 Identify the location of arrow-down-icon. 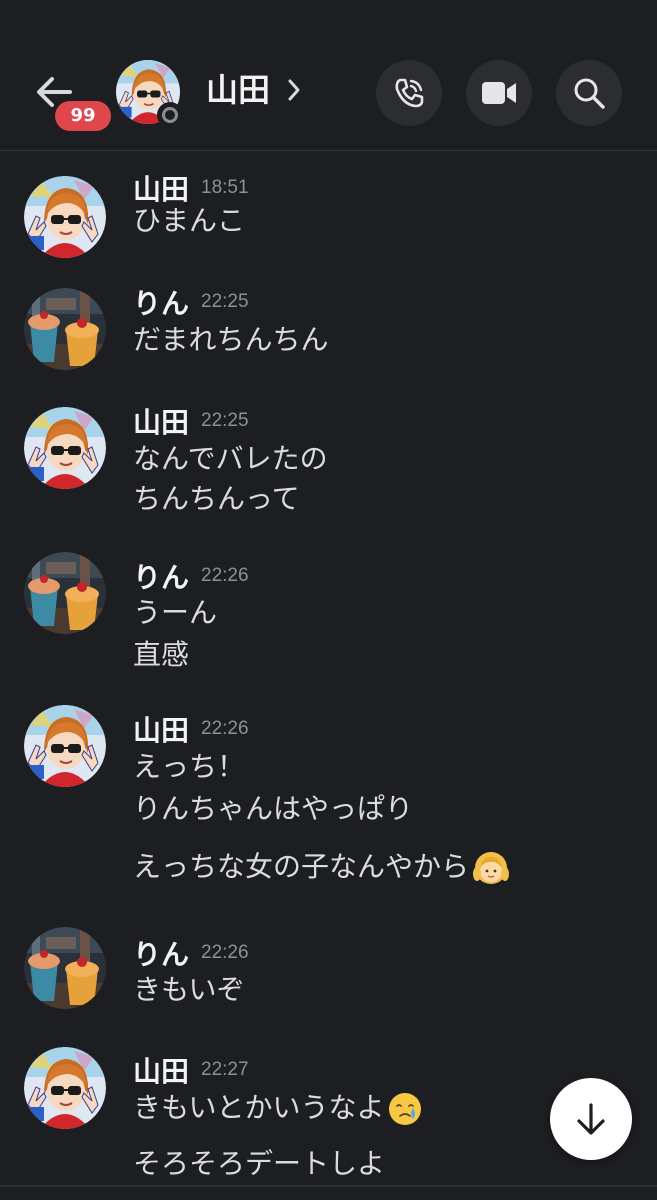
(591, 1119).